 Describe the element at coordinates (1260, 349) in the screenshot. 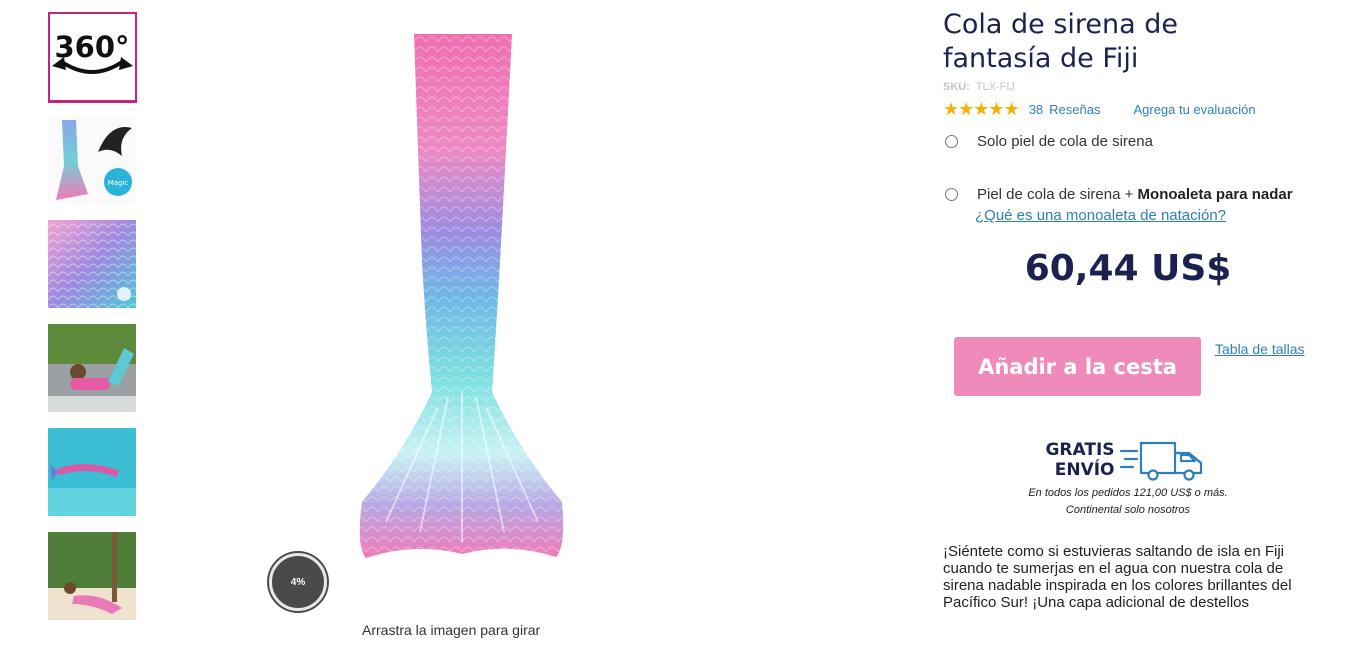

I see `size-chart-link: Tabla de tallas` at that location.